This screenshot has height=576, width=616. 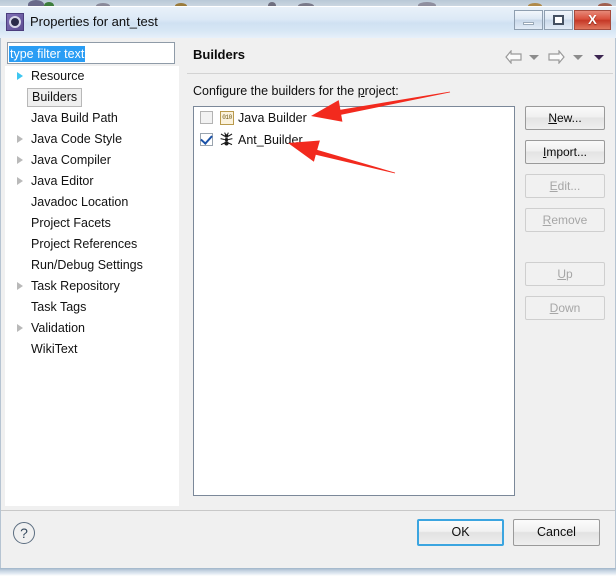 I want to click on button-mnemonic: E, so click(x=553, y=186).